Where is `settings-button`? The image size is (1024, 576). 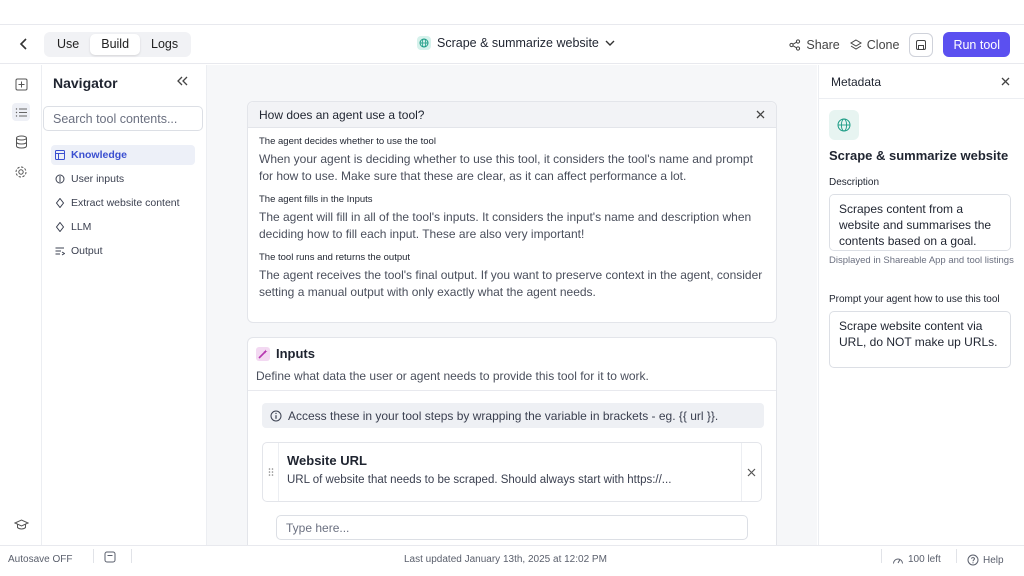 settings-button is located at coordinates (21, 172).